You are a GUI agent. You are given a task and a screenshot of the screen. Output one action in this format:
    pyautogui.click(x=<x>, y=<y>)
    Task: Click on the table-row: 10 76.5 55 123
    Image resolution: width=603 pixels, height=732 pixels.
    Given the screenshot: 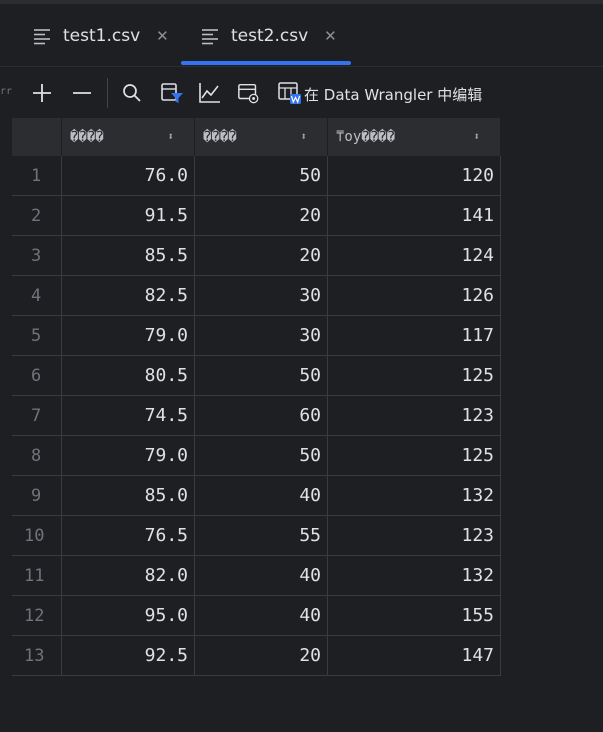 What is the action you would take?
    pyautogui.click(x=256, y=535)
    